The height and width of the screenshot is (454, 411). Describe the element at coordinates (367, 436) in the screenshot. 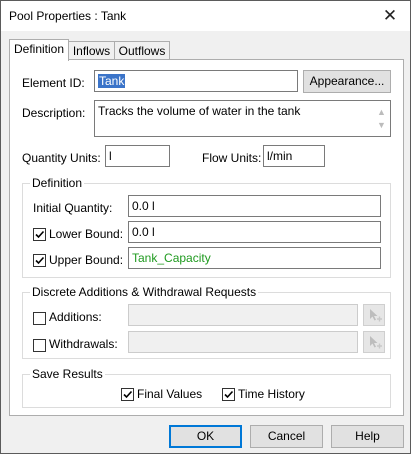

I see `help-button: Help` at that location.